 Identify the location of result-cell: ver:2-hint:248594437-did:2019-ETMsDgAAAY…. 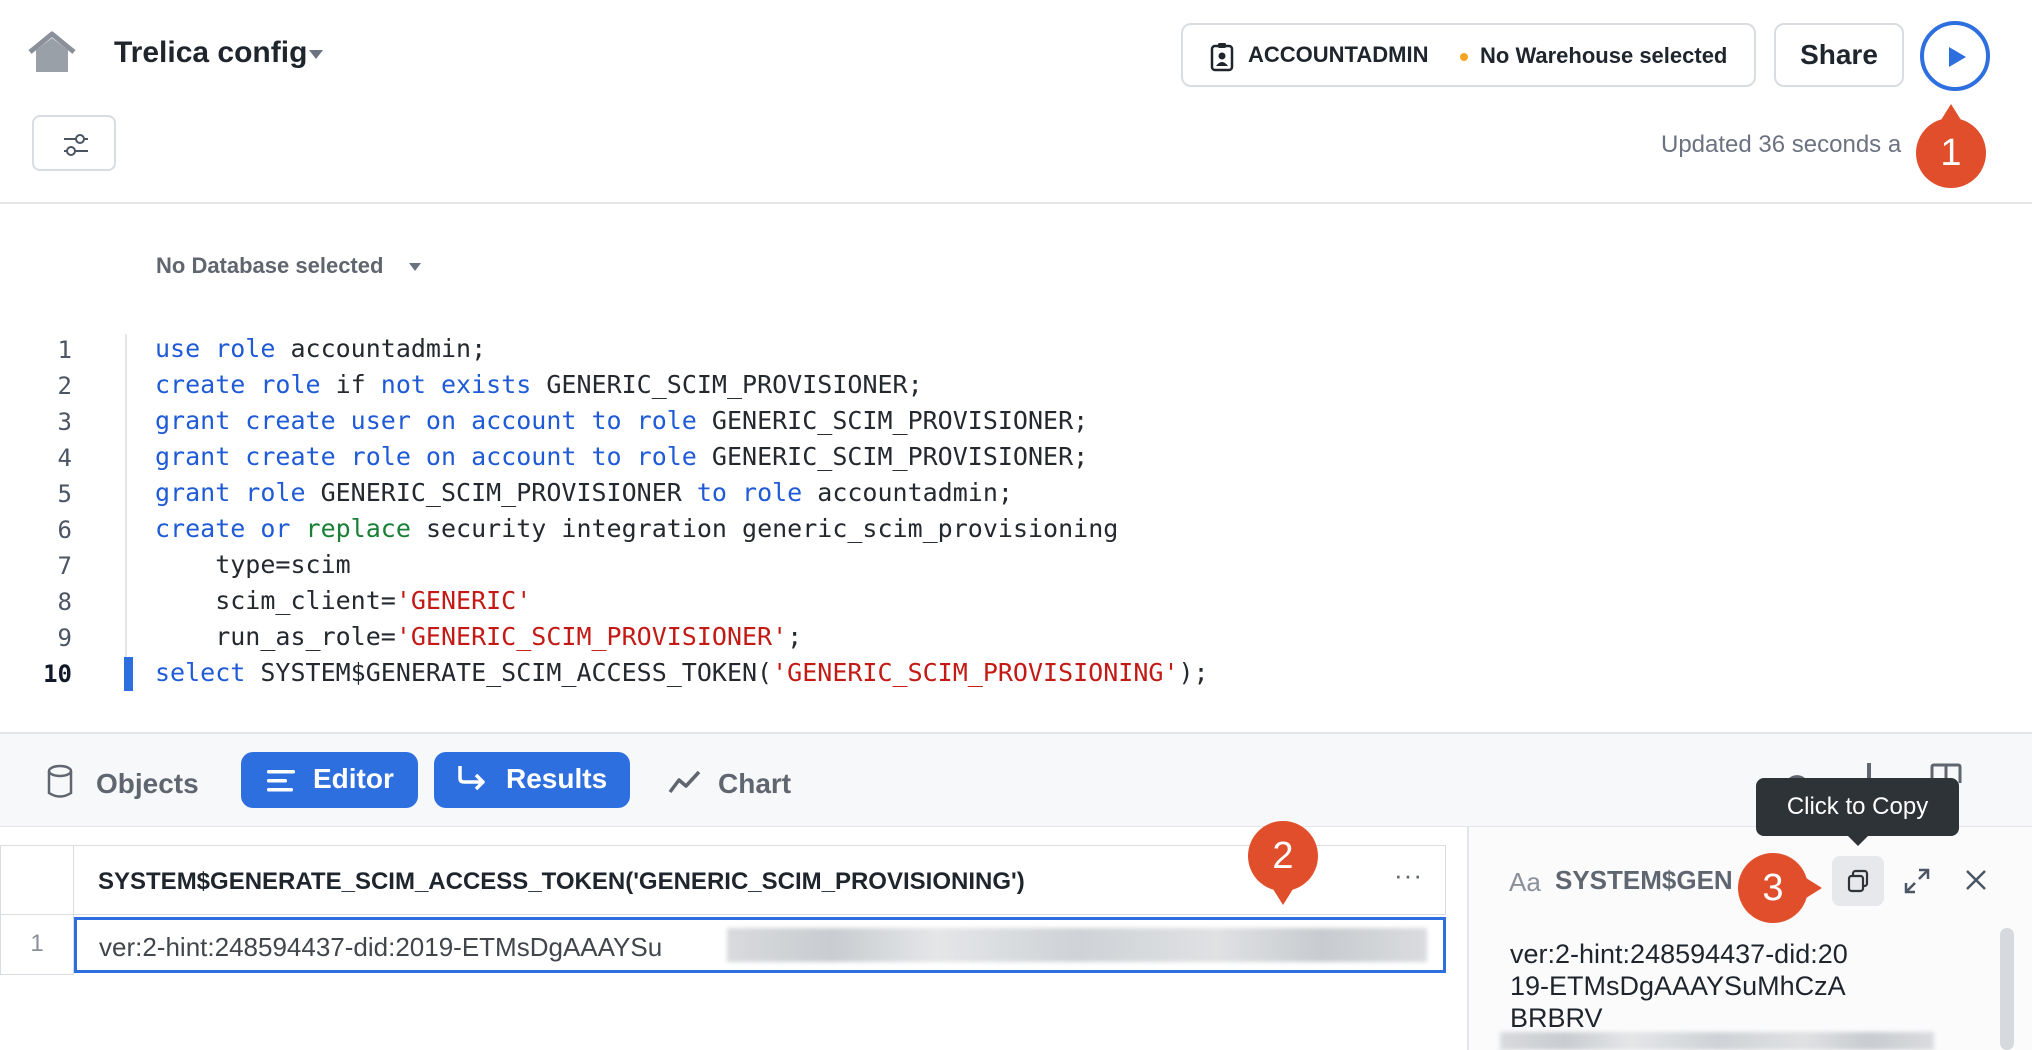
(760, 945).